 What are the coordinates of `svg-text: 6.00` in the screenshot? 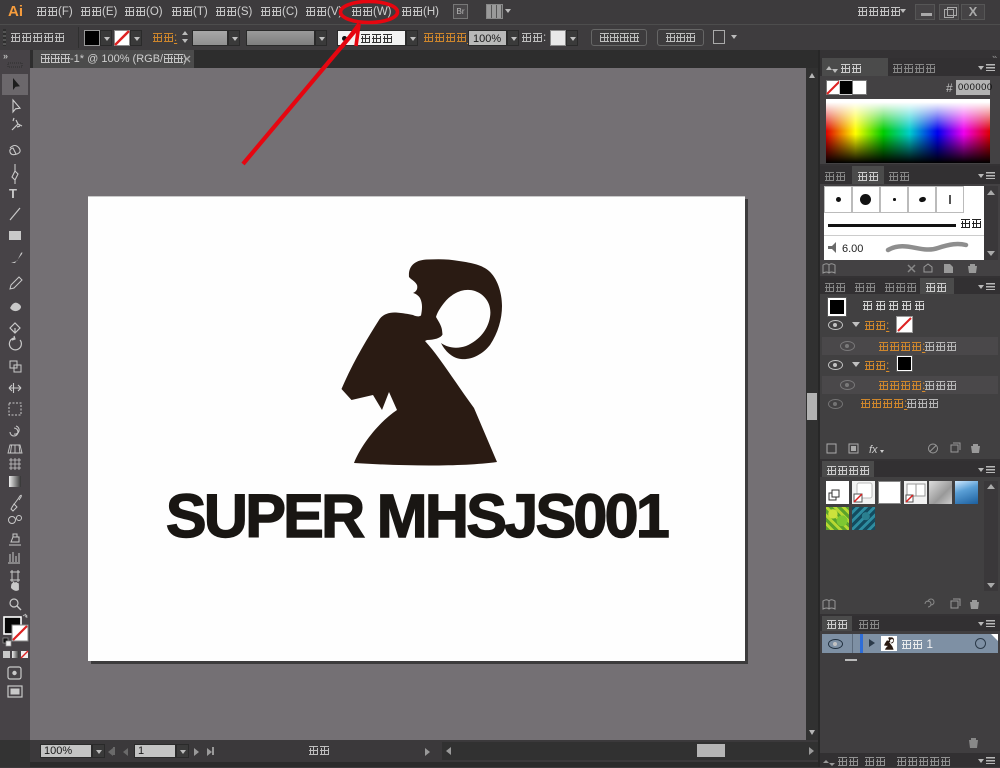 It's located at (852, 249).